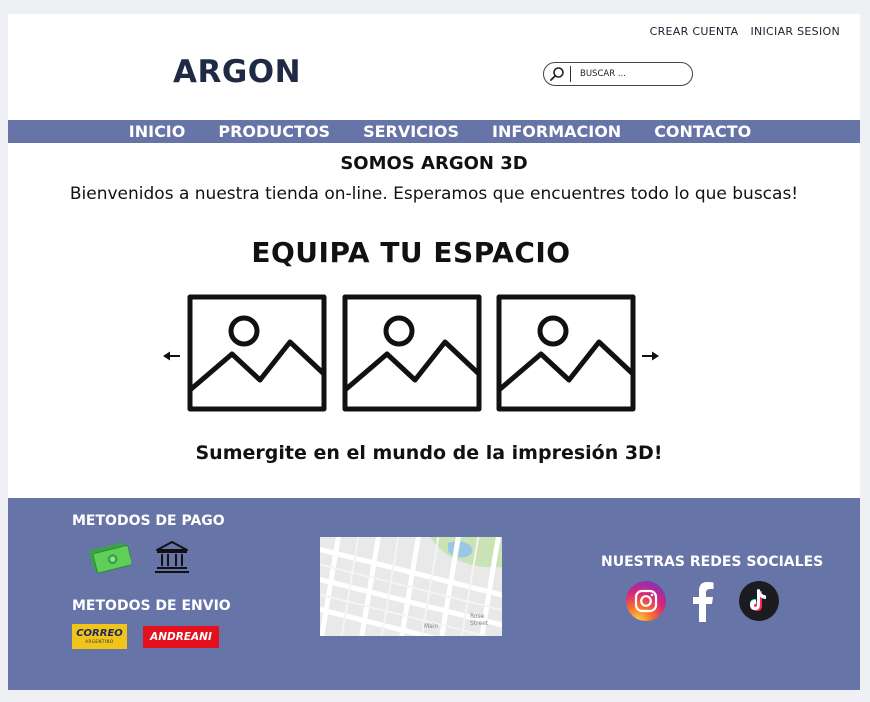  What do you see at coordinates (172, 557) in the screenshot?
I see `bank-icon` at bounding box center [172, 557].